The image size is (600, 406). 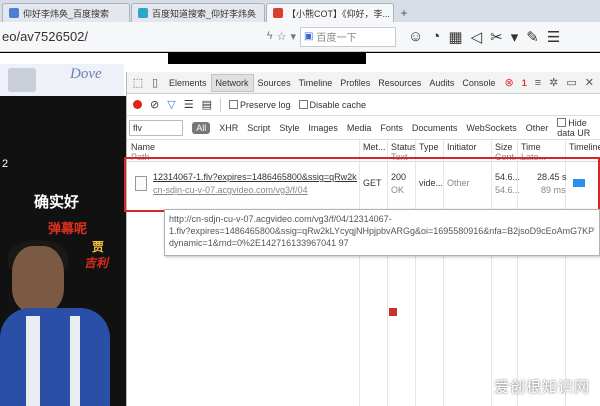 What do you see at coordinates (14, 13) in the screenshot?
I see `baidu-favicon-icon` at bounding box center [14, 13].